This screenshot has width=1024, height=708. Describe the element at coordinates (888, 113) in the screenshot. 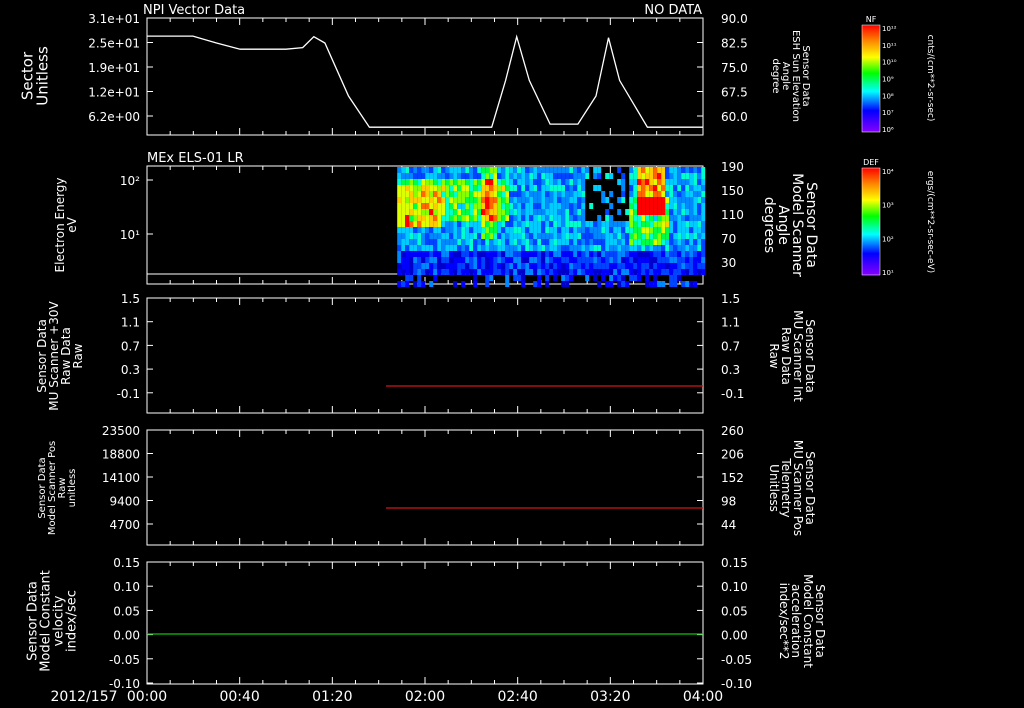

I see `colorbar-tick: 10⁷` at that location.